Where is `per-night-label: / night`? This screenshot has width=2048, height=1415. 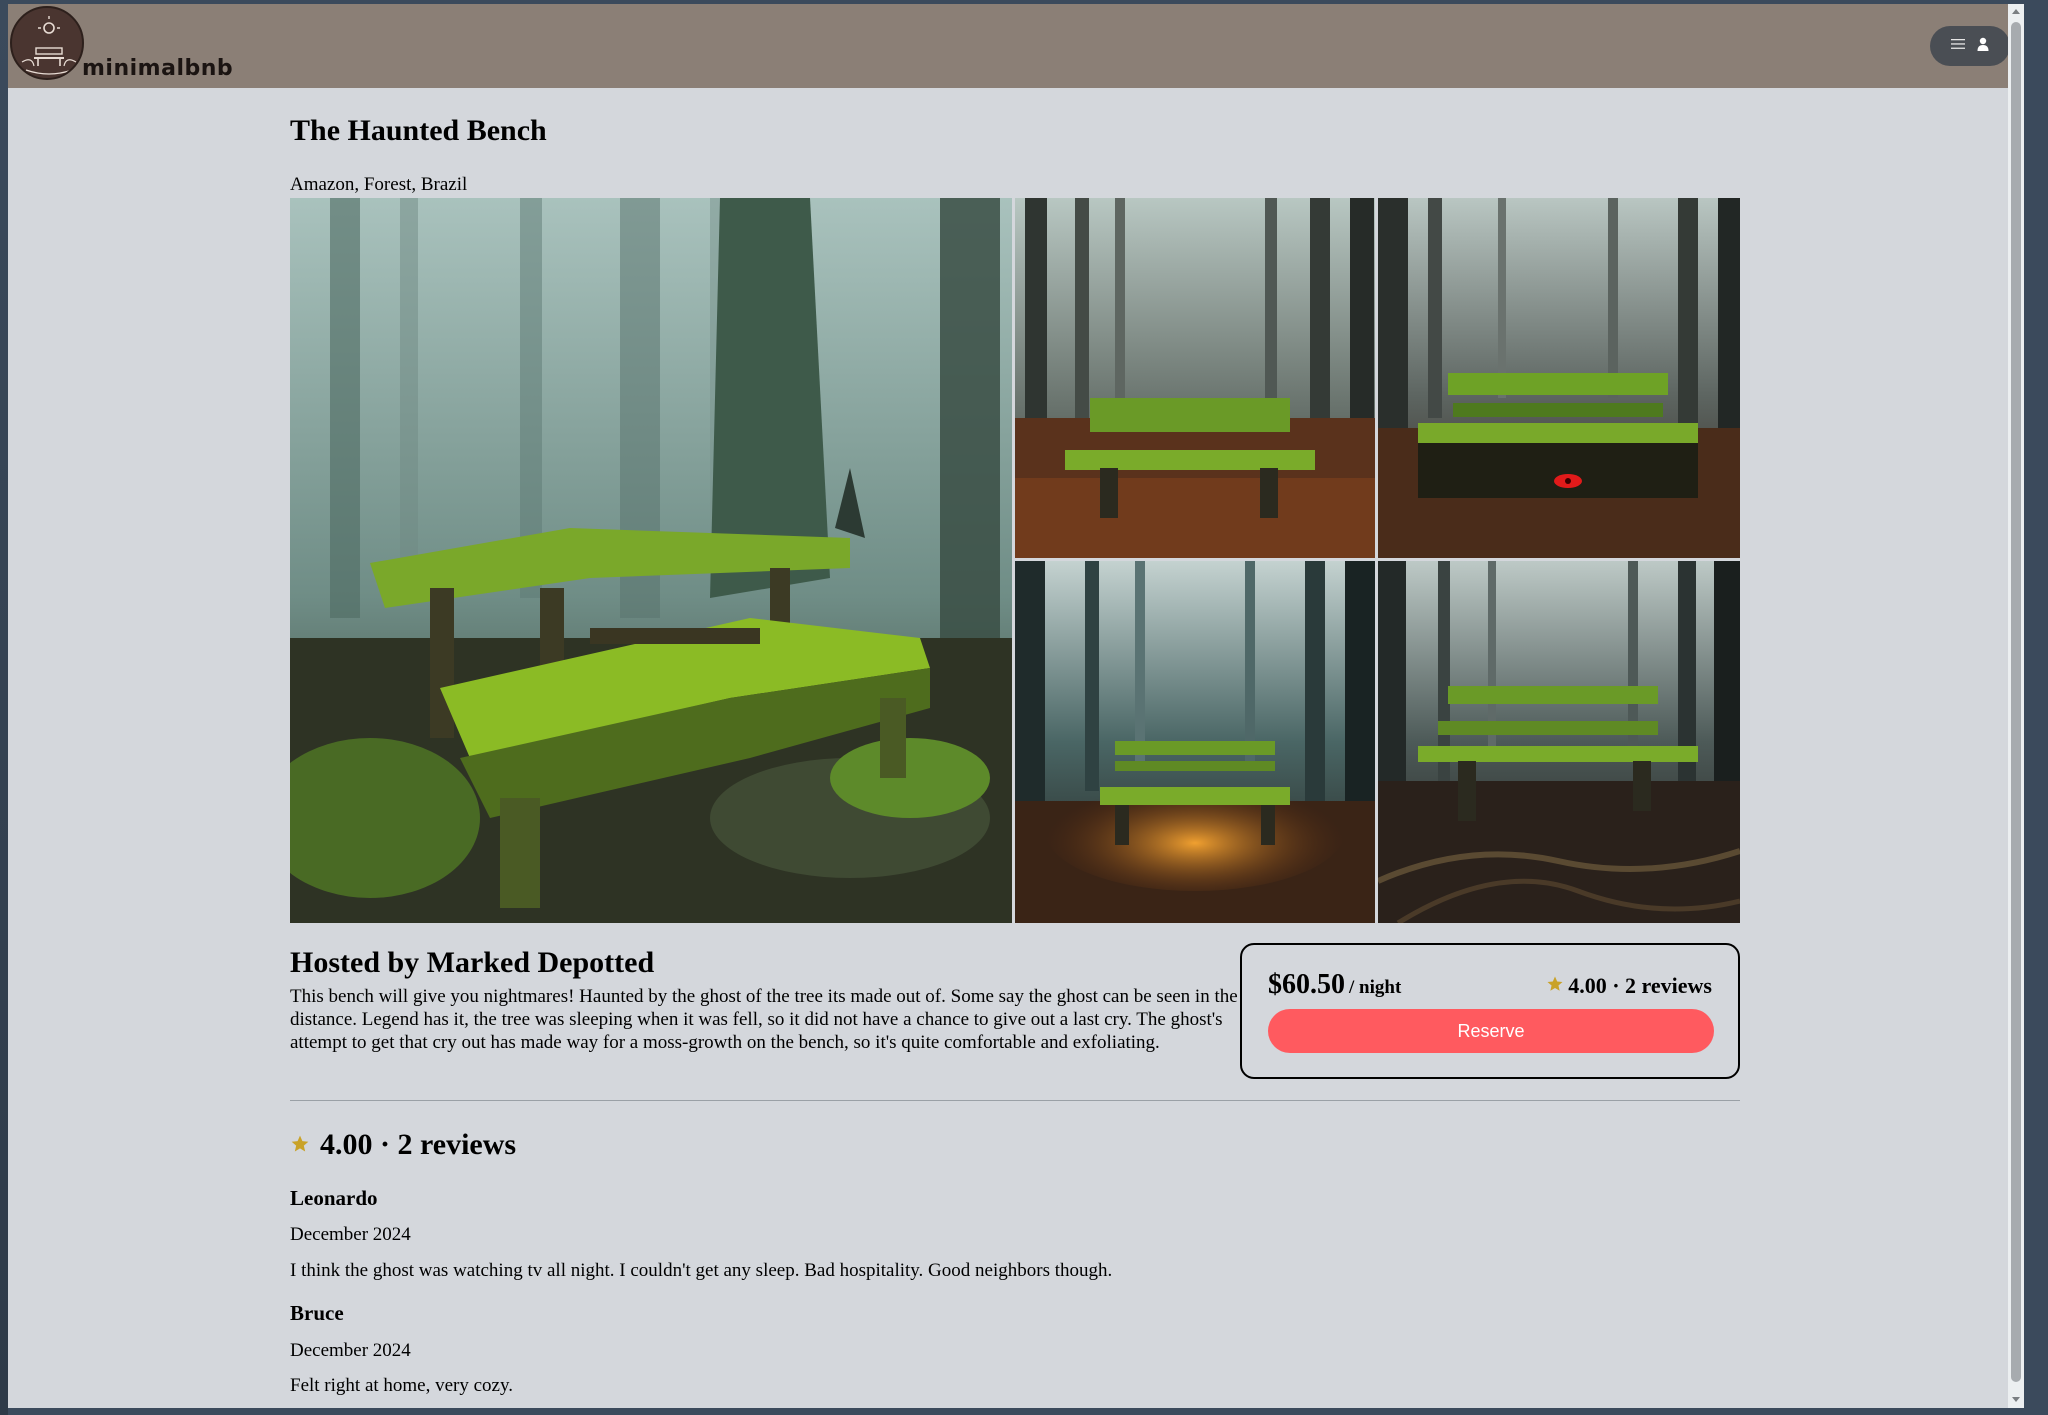 per-night-label: / night is located at coordinates (1375, 987).